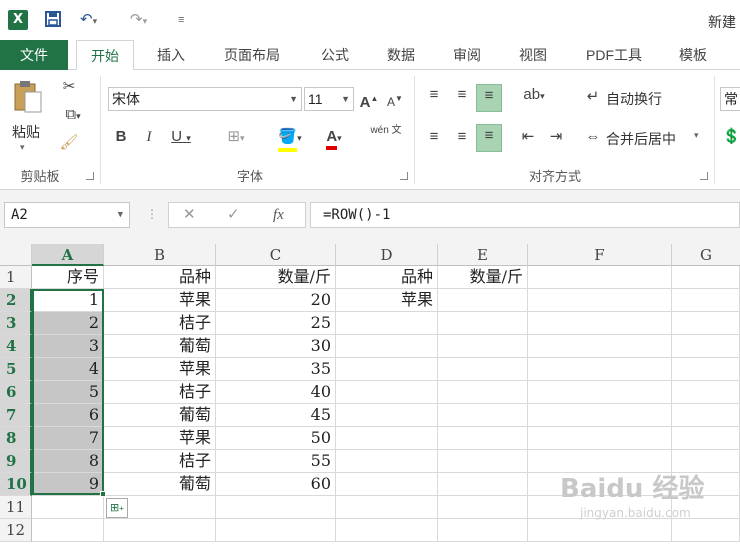 This screenshot has height=545, width=740. Describe the element at coordinates (434, 96) in the screenshot. I see `align-top-icon: ≡` at that location.